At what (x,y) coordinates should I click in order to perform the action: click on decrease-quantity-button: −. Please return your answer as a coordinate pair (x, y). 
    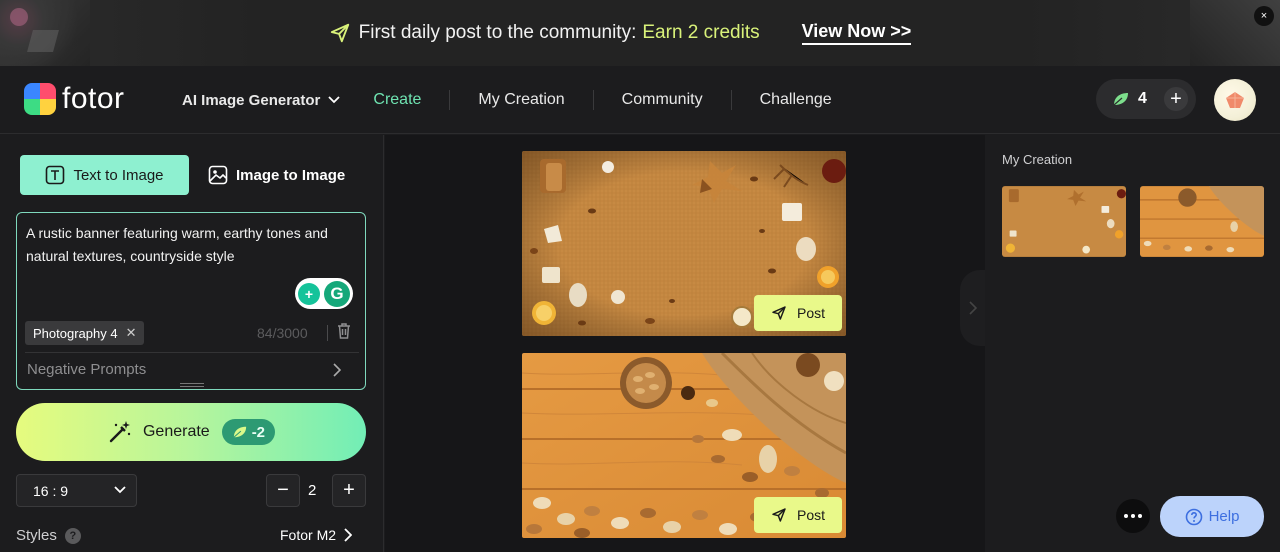
    Looking at the image, I should click on (283, 490).